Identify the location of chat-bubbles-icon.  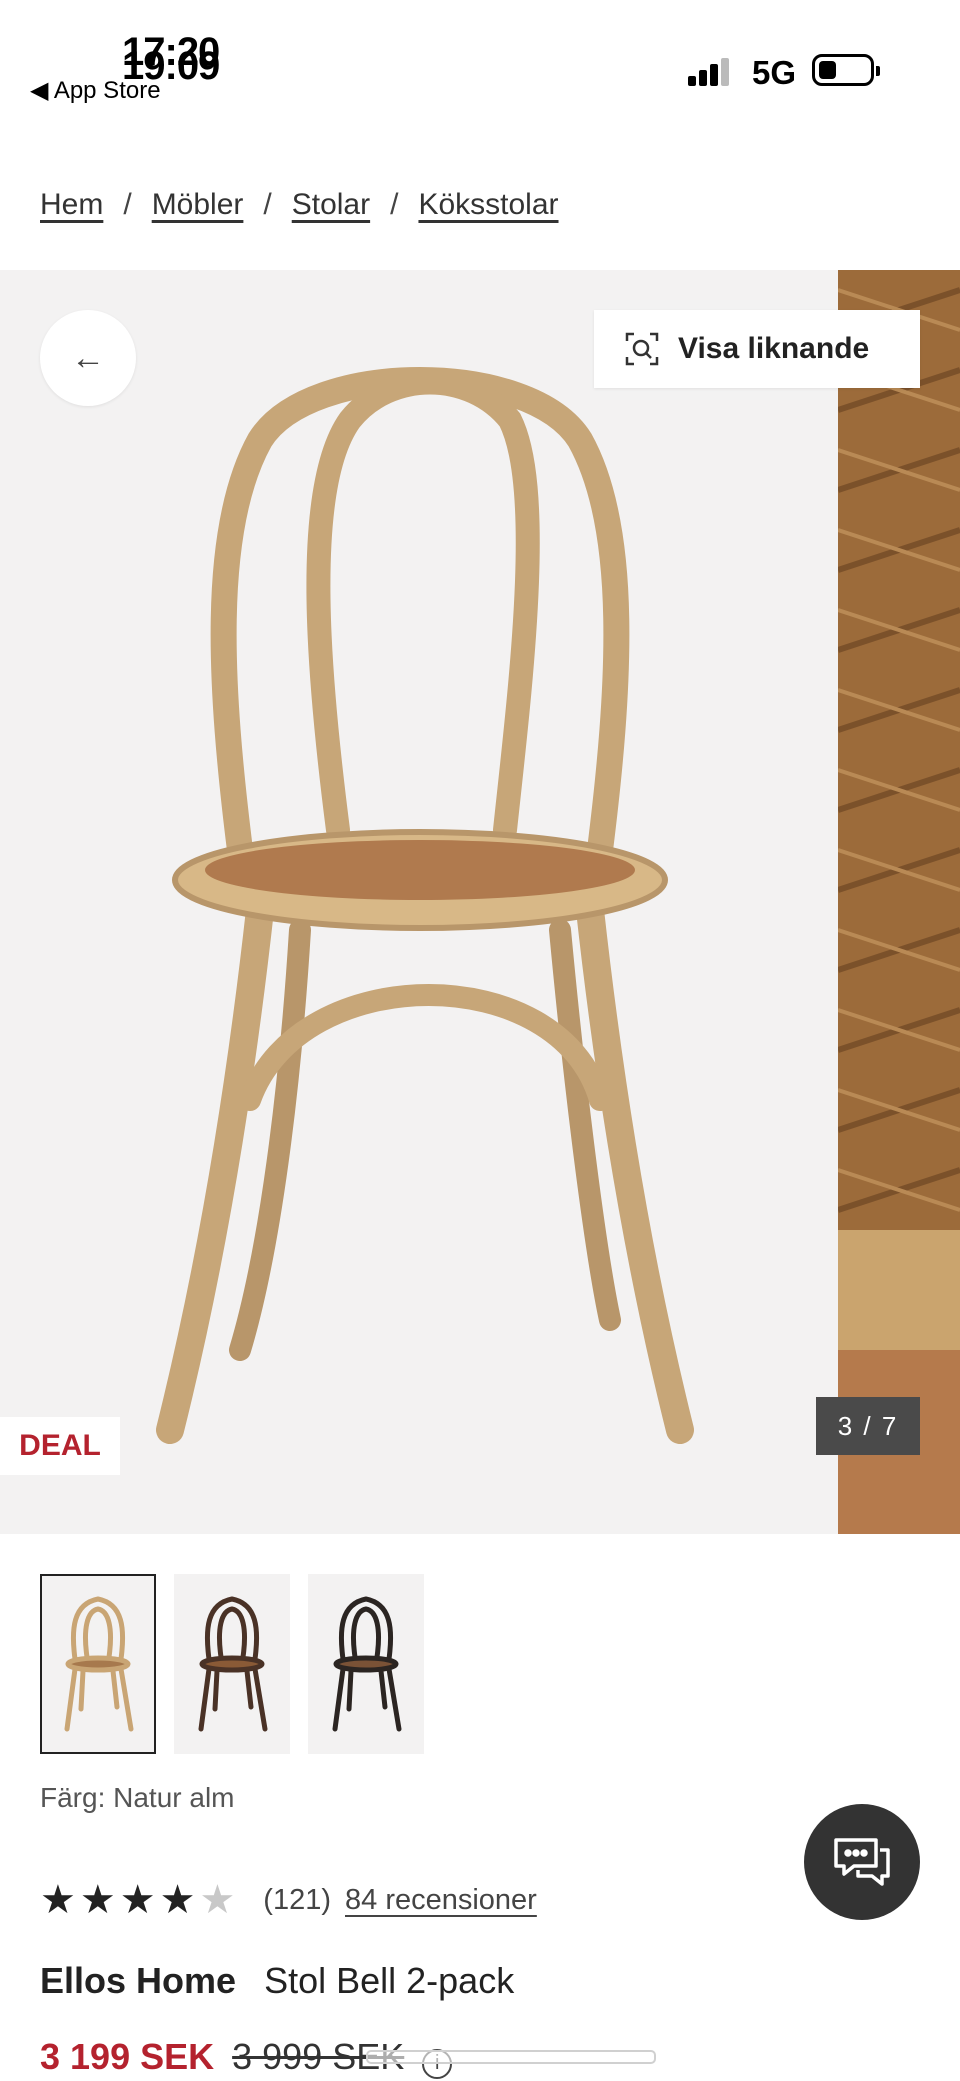
(862, 1862).